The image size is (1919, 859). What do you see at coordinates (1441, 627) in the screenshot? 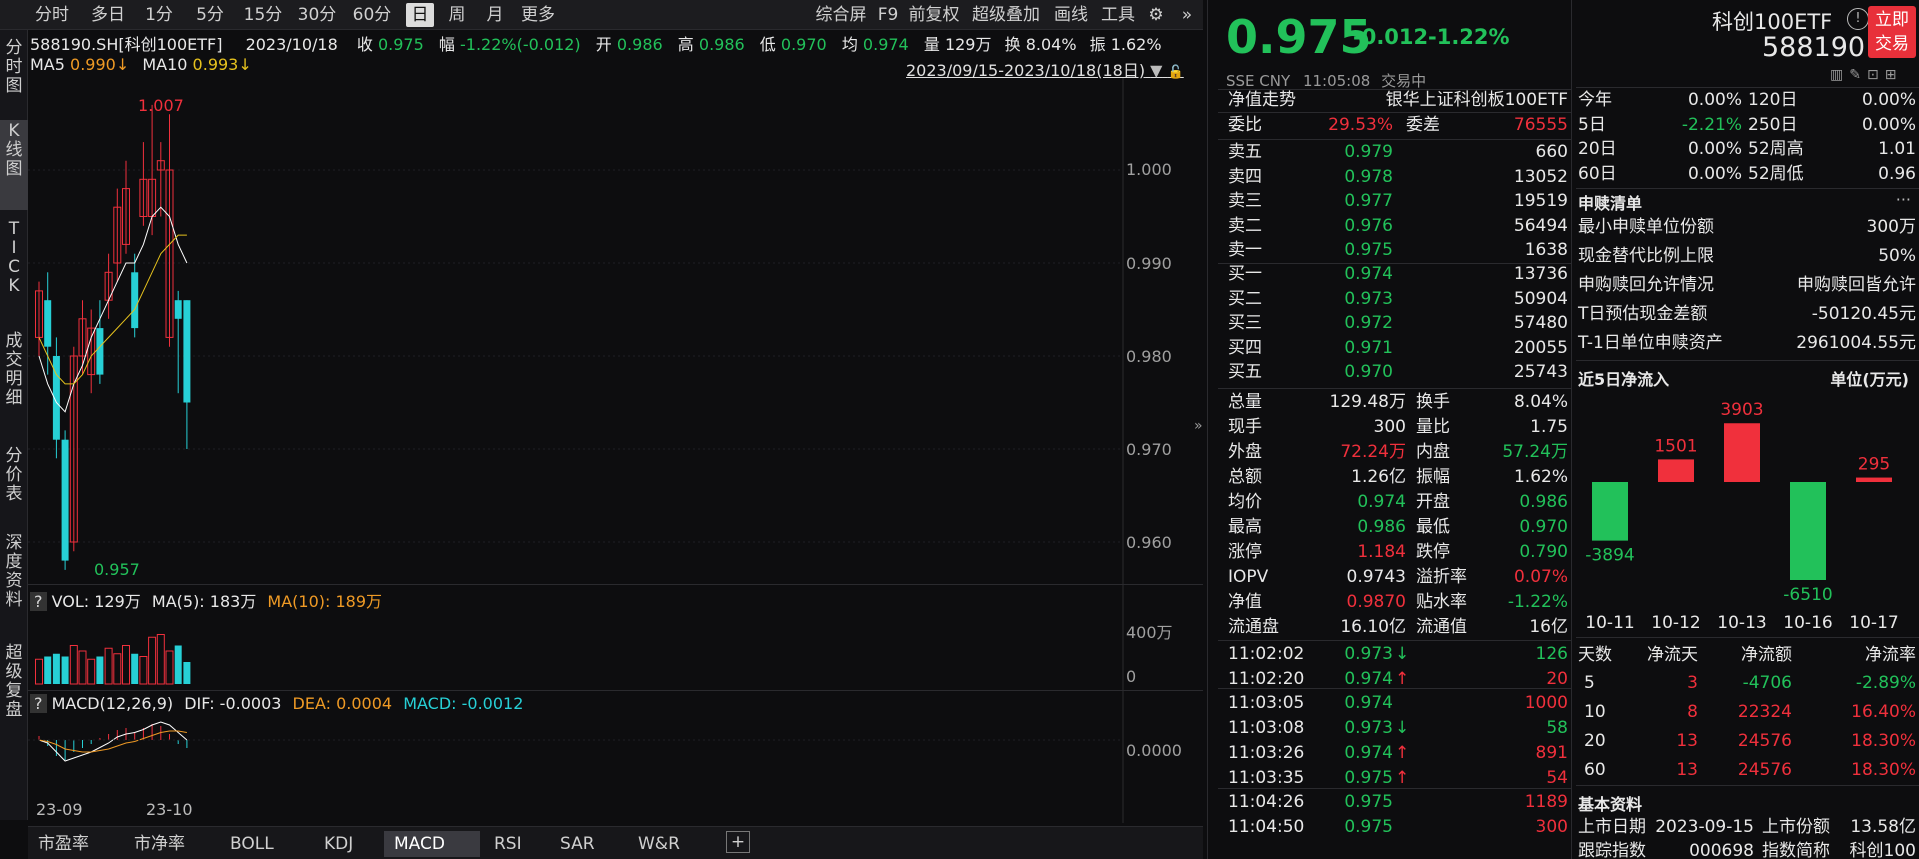
I see `stat-label: 流通值` at bounding box center [1441, 627].